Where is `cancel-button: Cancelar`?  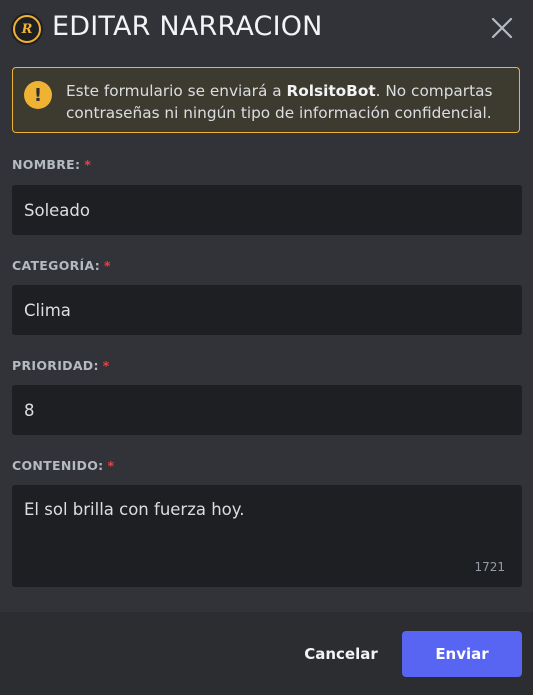 cancel-button: Cancelar is located at coordinates (341, 654).